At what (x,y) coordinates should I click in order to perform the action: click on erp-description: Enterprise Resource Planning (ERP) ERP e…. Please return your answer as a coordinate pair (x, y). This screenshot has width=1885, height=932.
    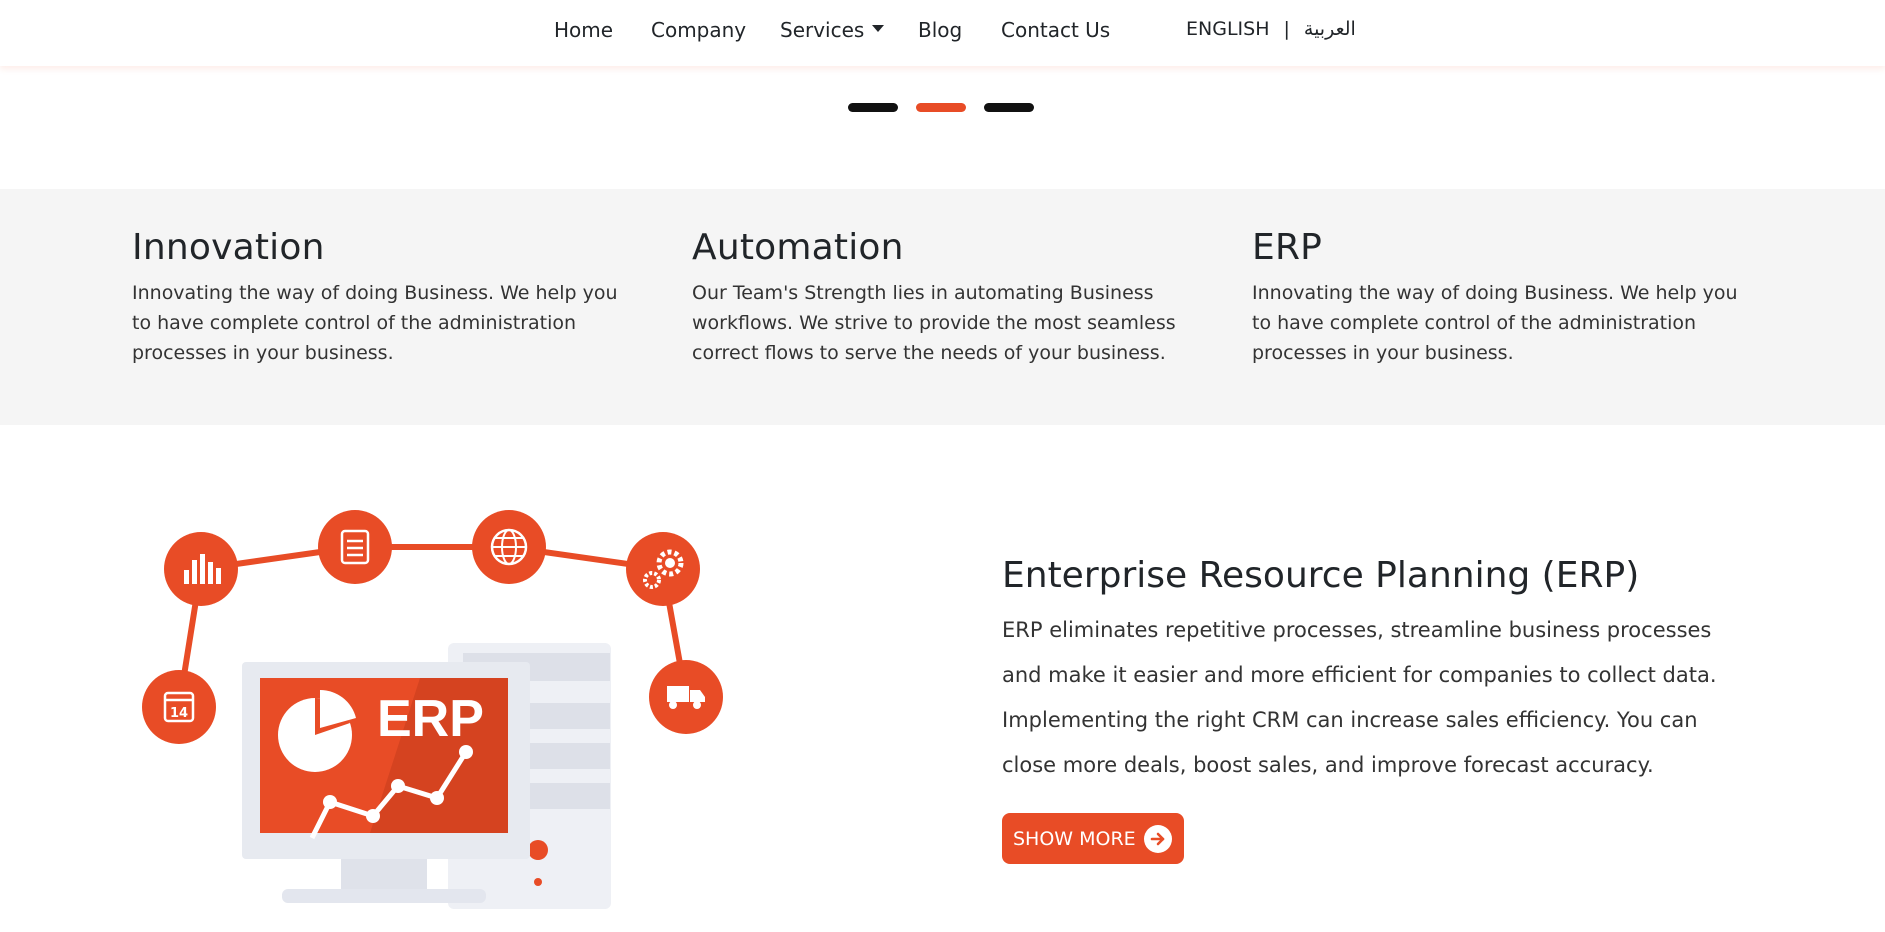
    Looking at the image, I should click on (1372, 671).